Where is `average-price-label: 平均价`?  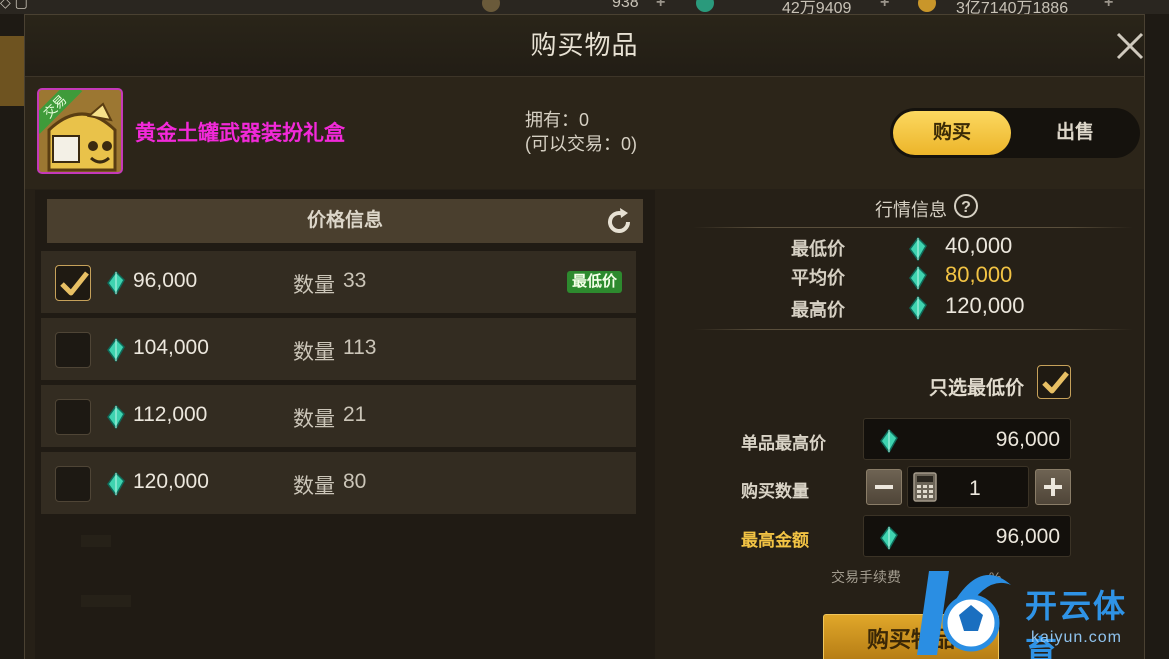
average-price-label: 平均价 is located at coordinates (818, 278).